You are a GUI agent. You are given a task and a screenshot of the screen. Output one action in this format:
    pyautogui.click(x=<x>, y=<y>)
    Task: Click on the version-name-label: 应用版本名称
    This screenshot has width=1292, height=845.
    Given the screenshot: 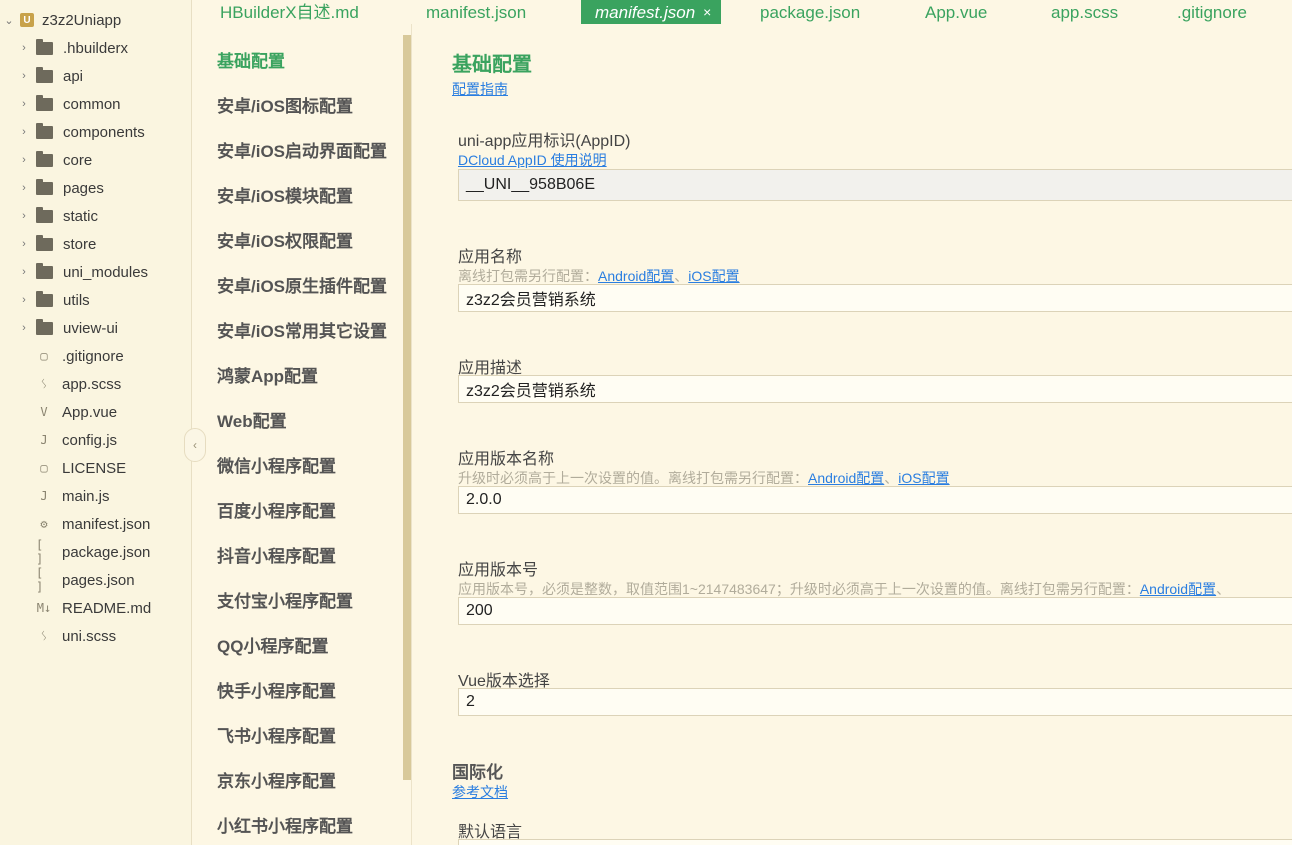 What is the action you would take?
    pyautogui.click(x=506, y=459)
    